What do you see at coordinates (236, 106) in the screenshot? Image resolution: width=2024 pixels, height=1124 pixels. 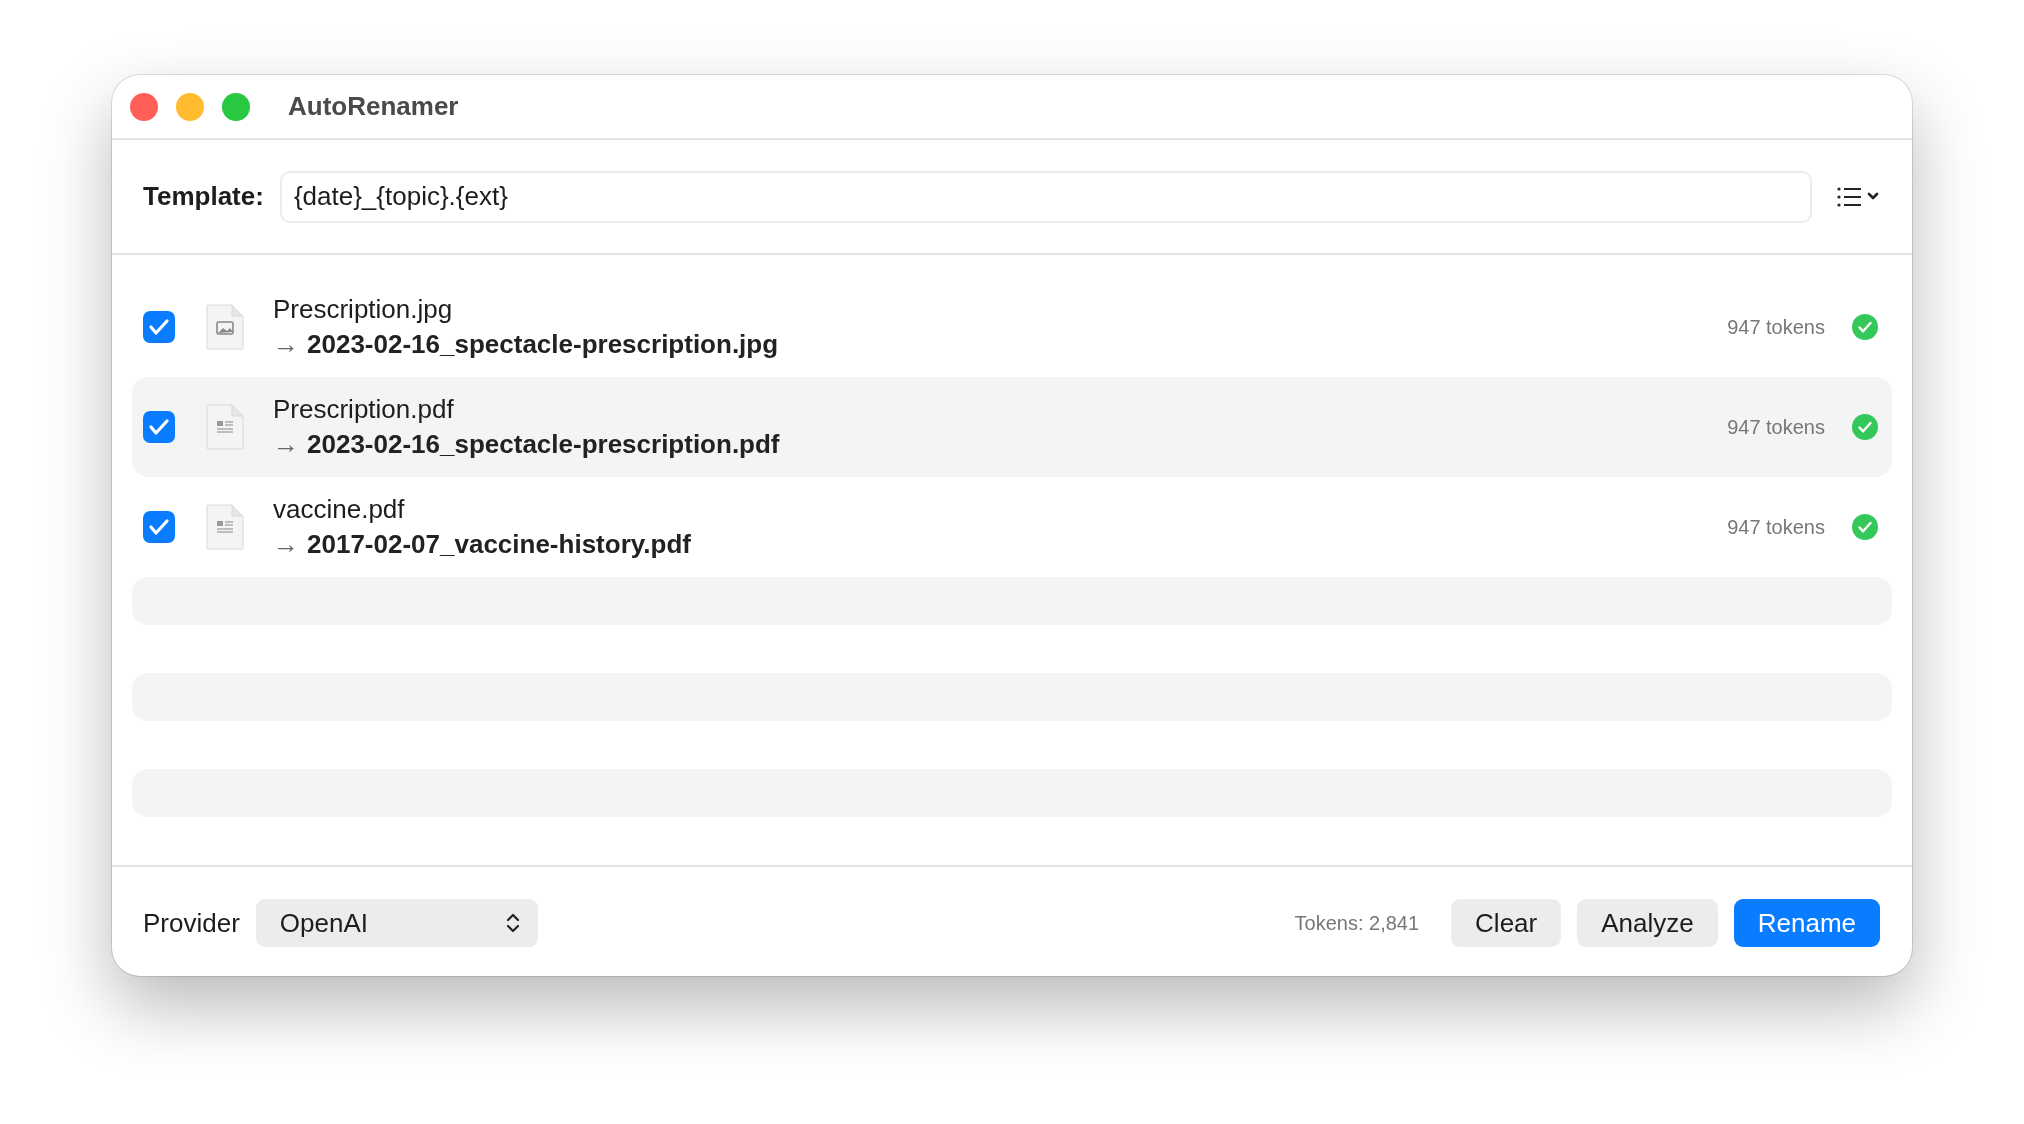 I see `zoom-button` at bounding box center [236, 106].